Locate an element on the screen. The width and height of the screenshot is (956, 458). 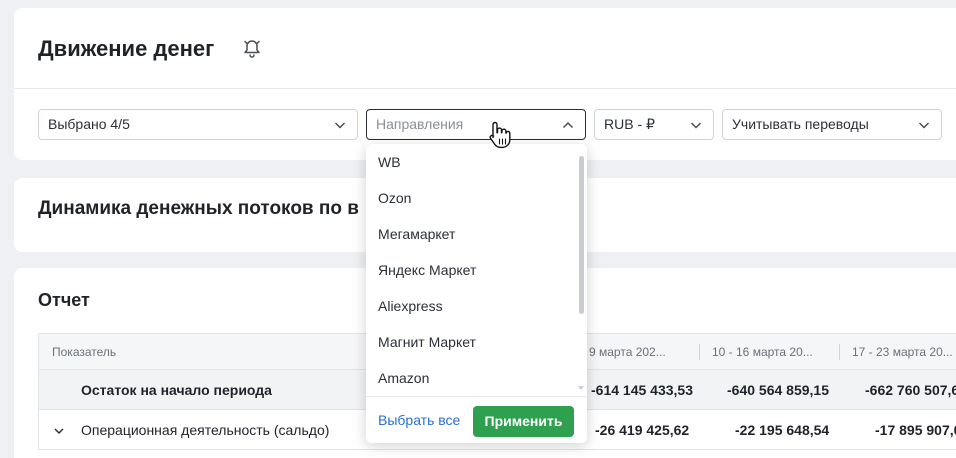
currency-select: RUB - ₽ is located at coordinates (654, 124).